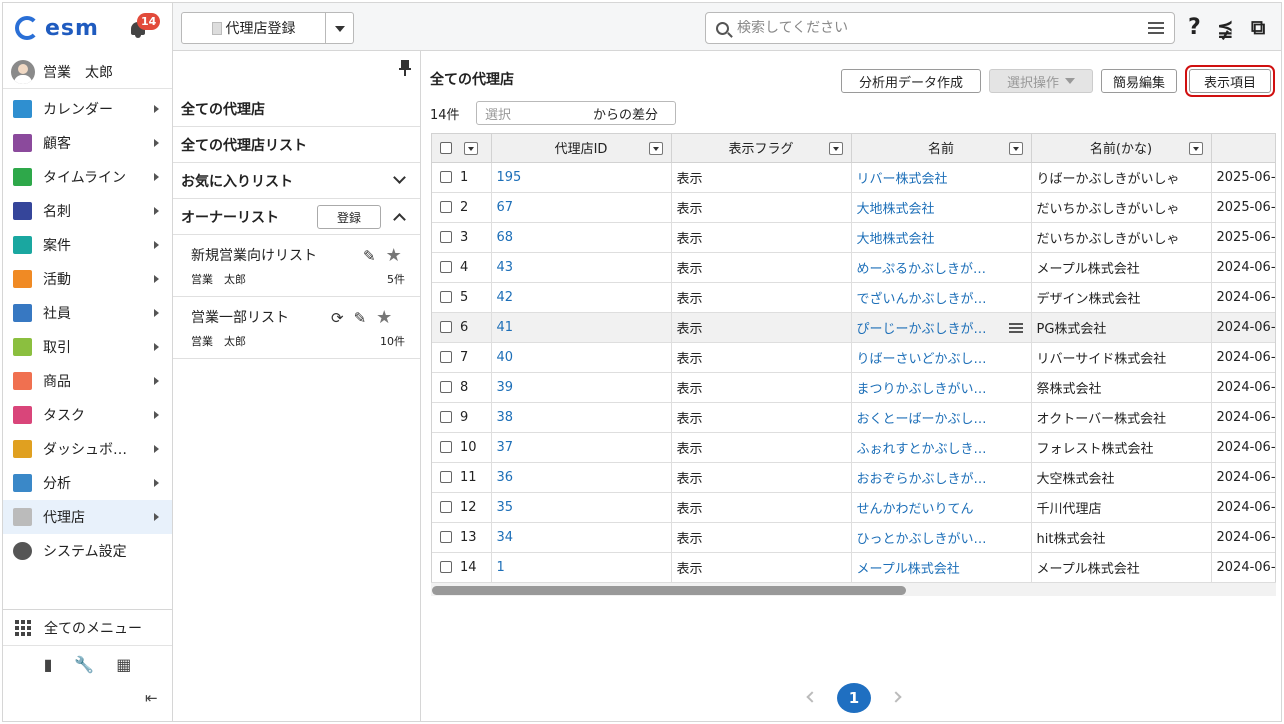 Image resolution: width=1284 pixels, height=724 pixels. I want to click on all-agents-item: 全ての代理店, so click(296, 109).